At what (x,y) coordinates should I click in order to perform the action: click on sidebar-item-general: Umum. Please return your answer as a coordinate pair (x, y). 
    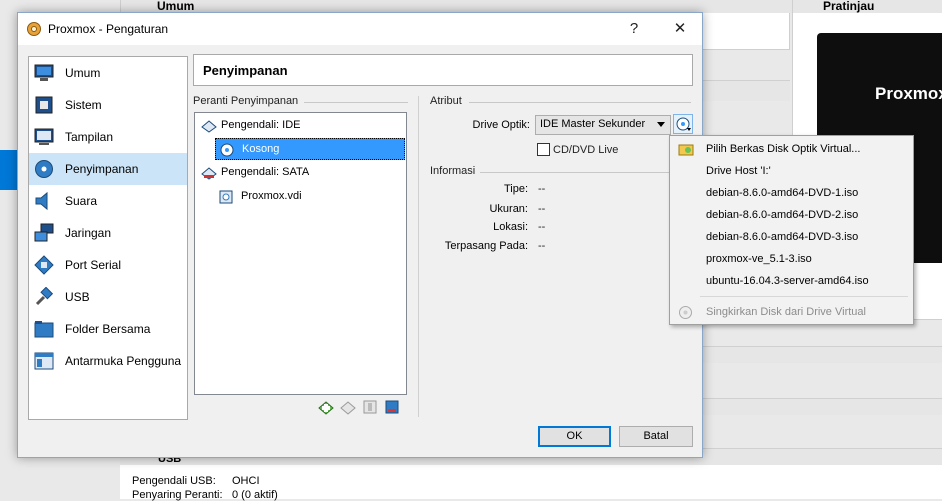
    Looking at the image, I should click on (108, 73).